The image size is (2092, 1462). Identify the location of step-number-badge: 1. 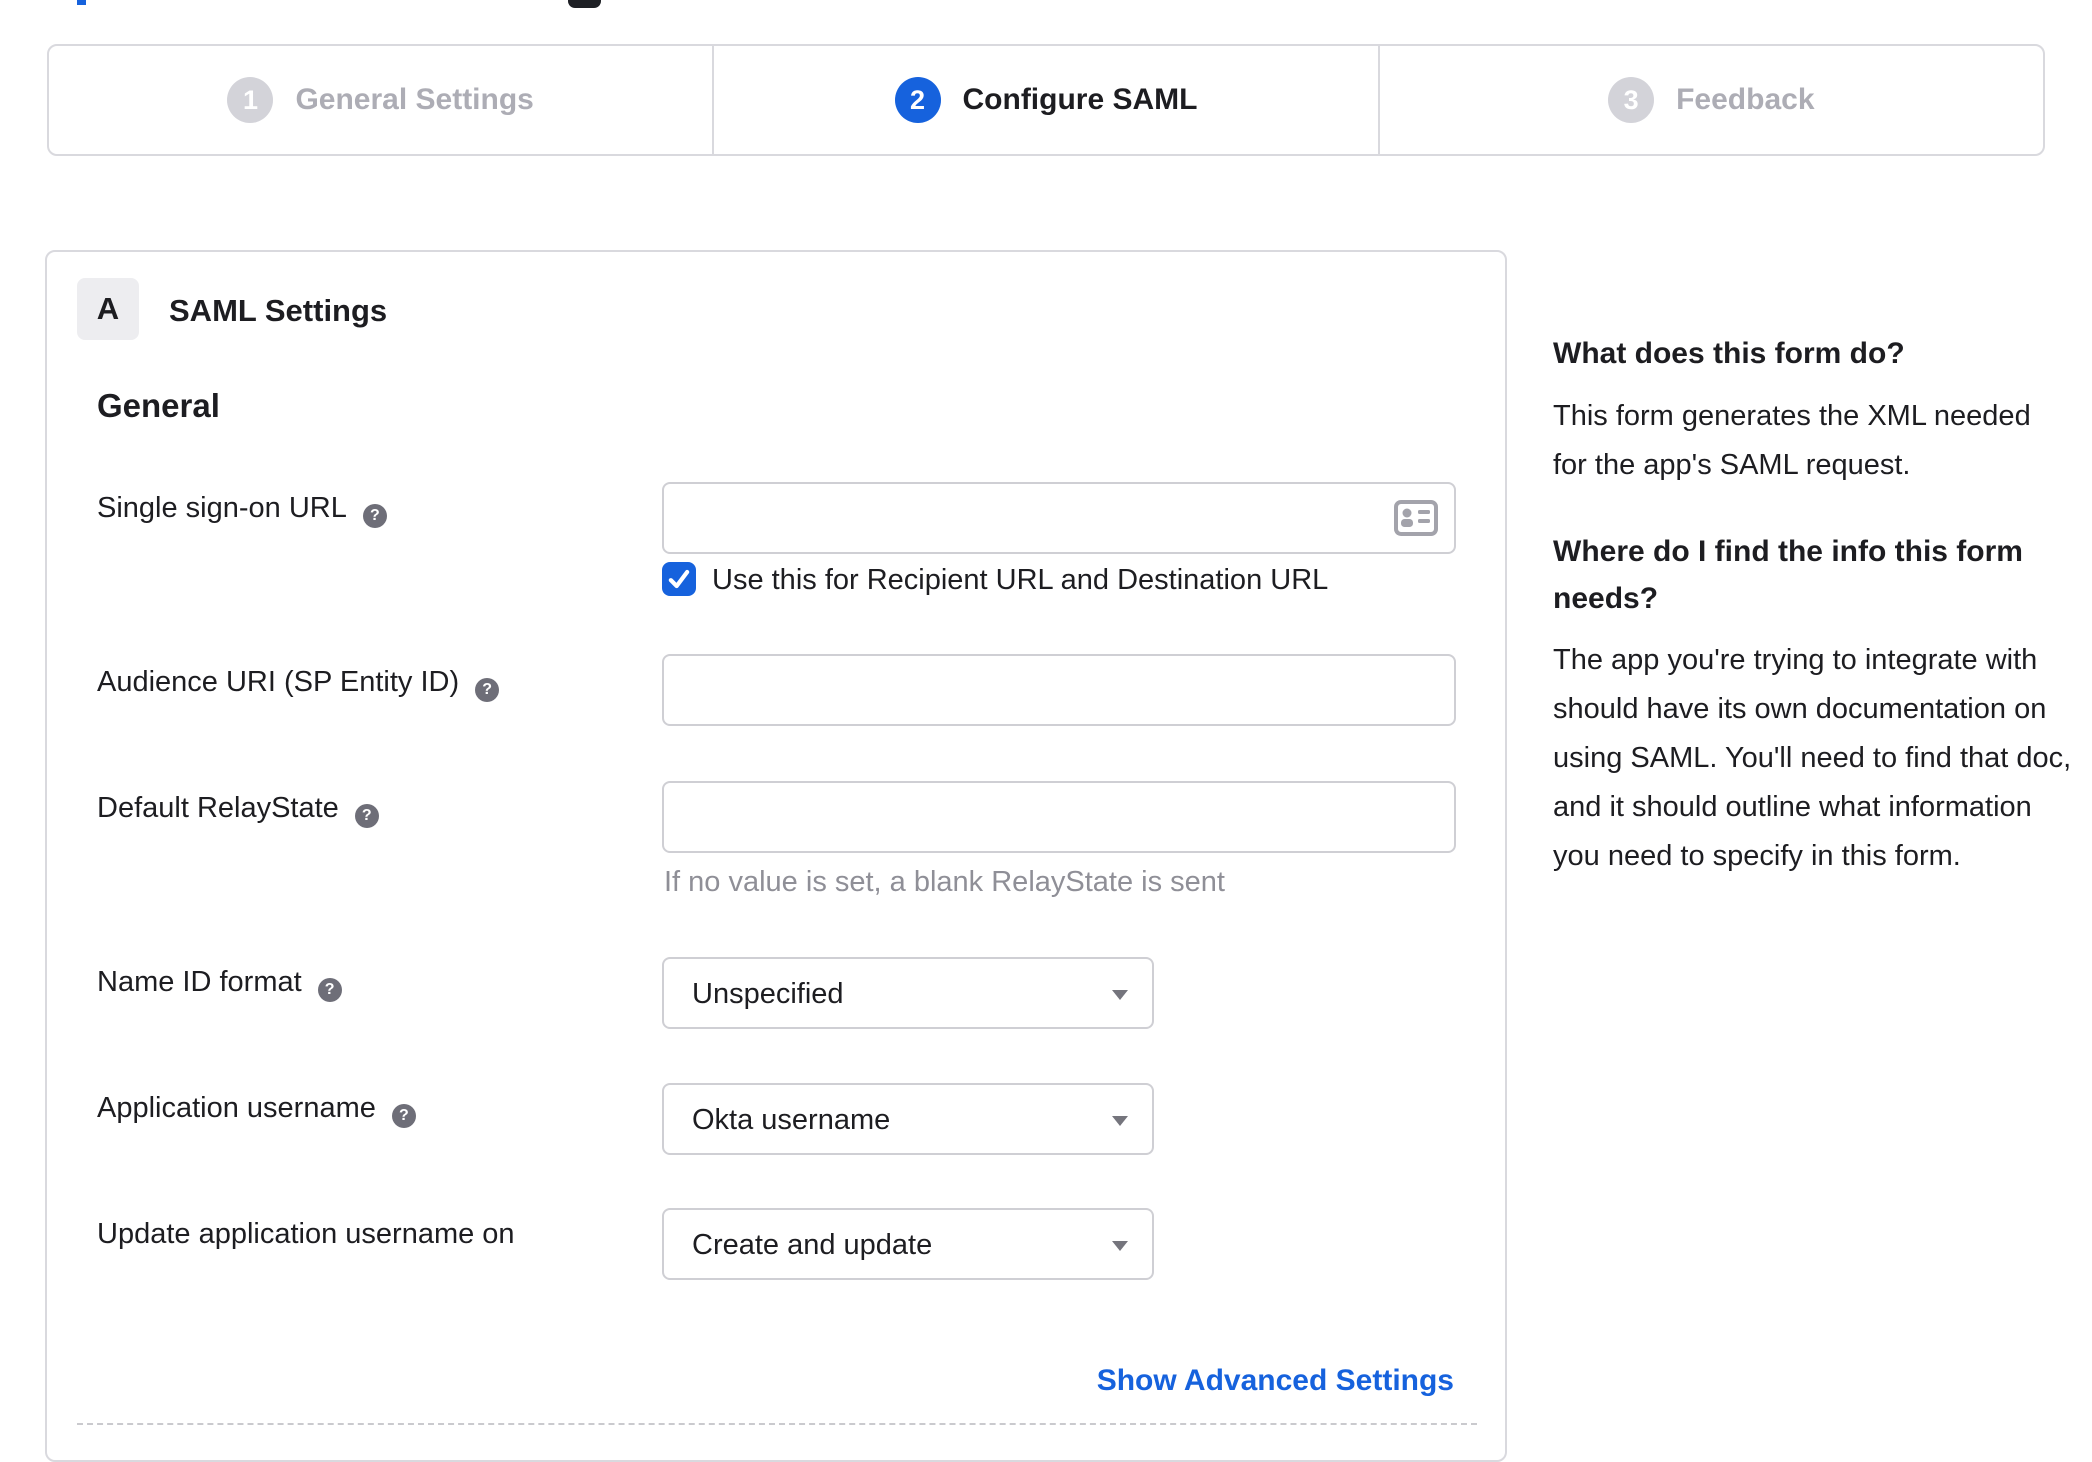
(250, 100).